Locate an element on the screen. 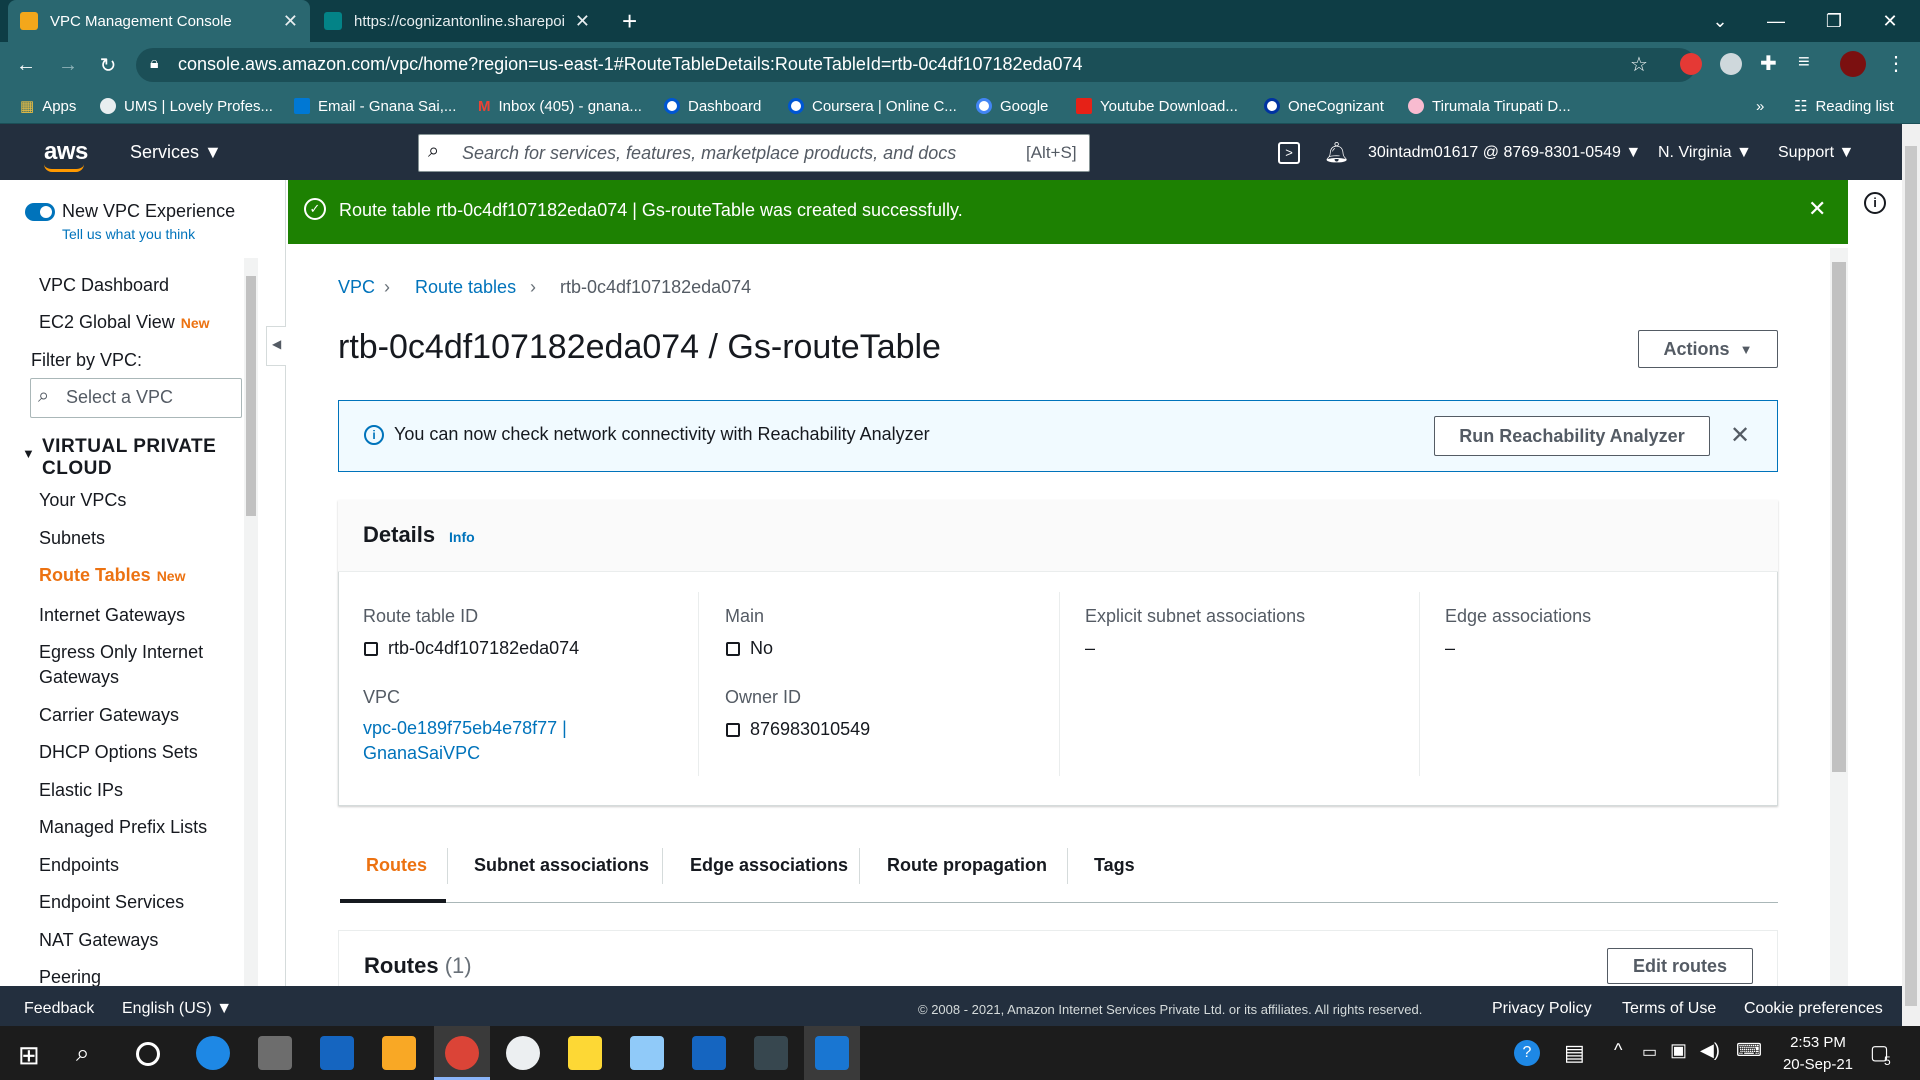  tab-search-icon: ⌄ is located at coordinates (1720, 21).